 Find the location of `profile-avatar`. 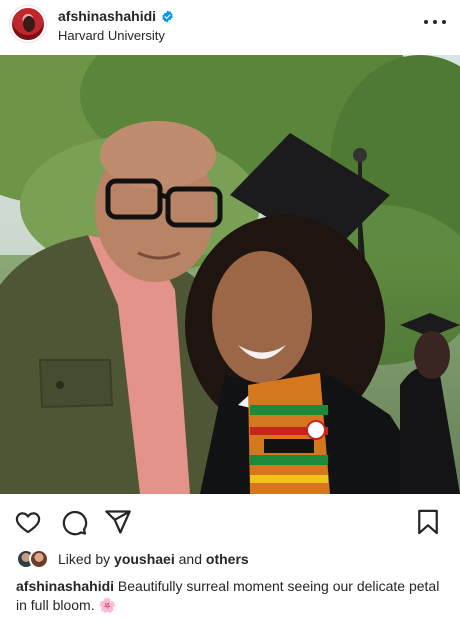

profile-avatar is located at coordinates (28, 24).